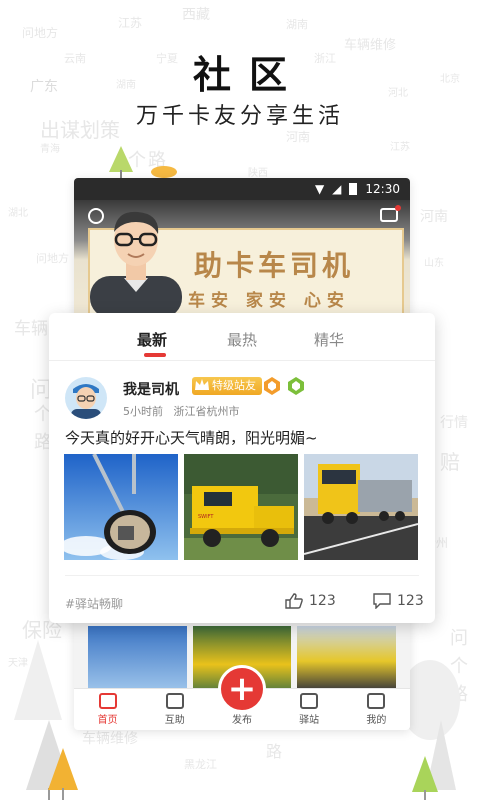 Image resolution: width=480 pixels, height=800 pixels. I want to click on mountain-icon, so click(38, 680).